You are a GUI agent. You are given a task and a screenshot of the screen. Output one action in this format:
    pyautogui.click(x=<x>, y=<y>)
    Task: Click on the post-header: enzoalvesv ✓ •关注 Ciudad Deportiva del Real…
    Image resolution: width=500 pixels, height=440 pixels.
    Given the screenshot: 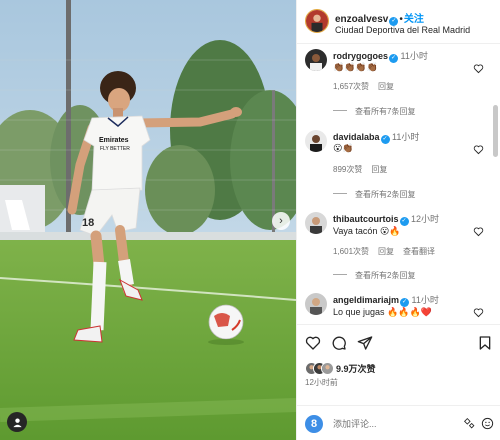 What is the action you would take?
    pyautogui.click(x=398, y=22)
    